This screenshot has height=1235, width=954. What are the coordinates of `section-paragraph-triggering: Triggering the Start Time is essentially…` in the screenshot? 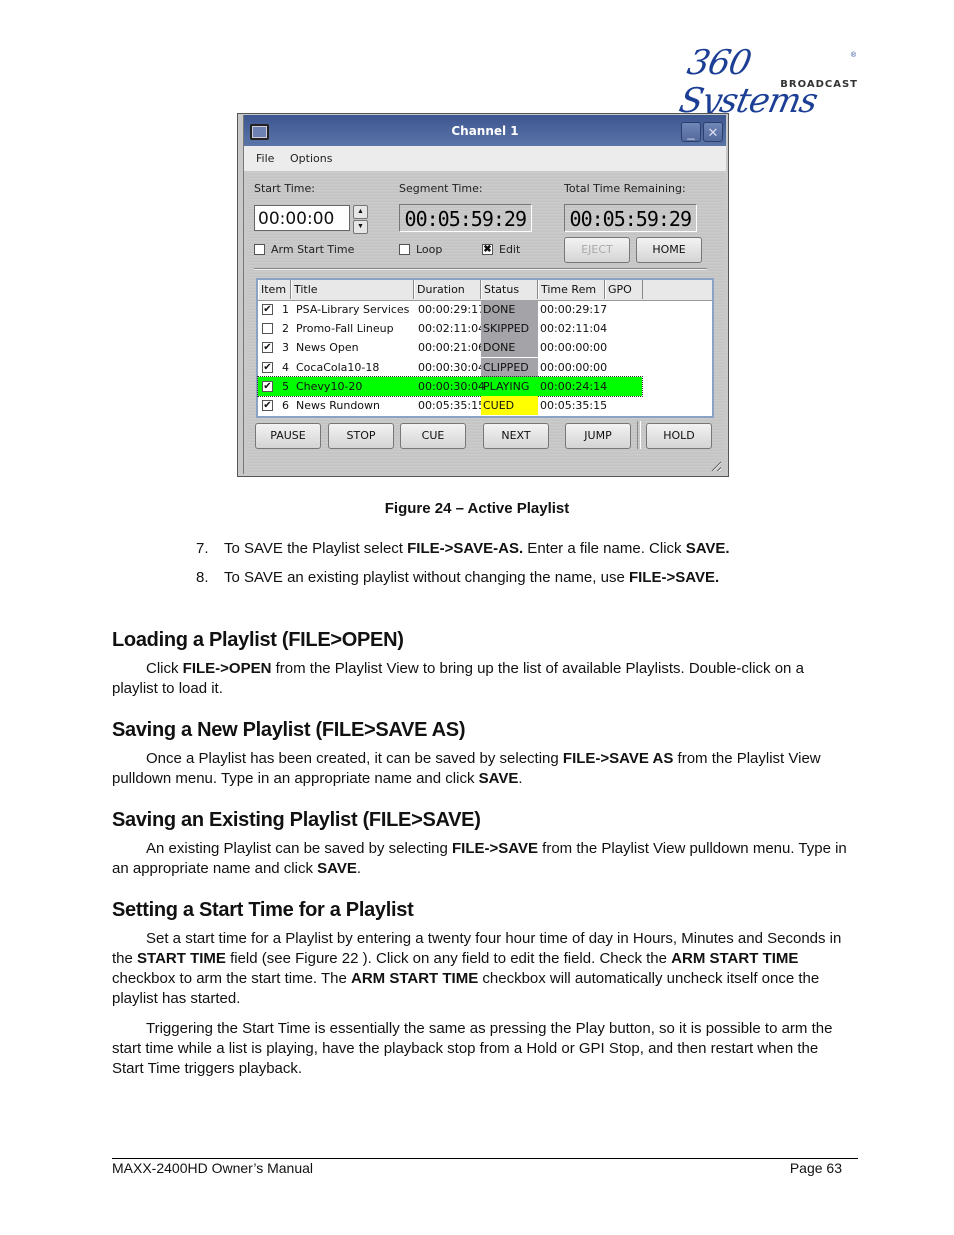 It's located at (472, 1048).